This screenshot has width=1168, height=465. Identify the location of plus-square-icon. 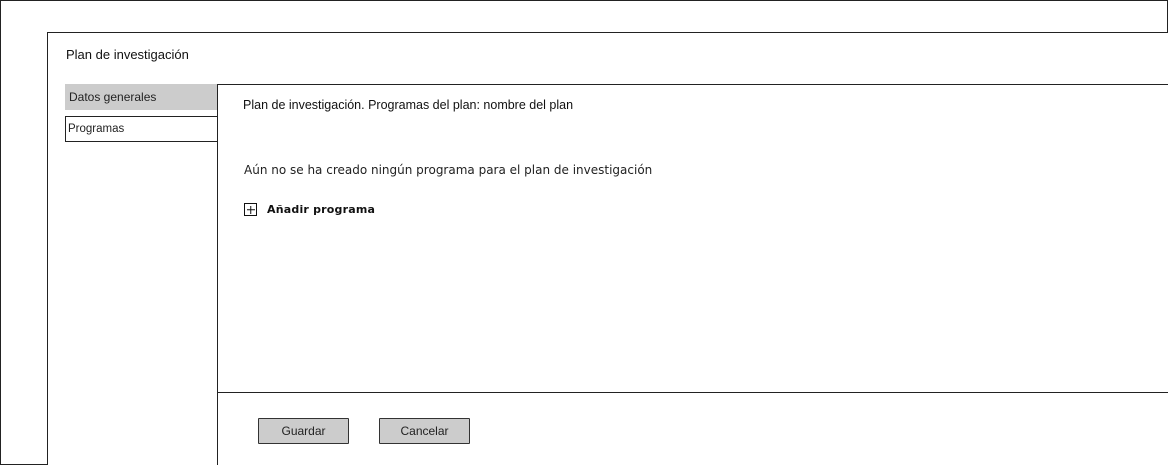
(250, 209).